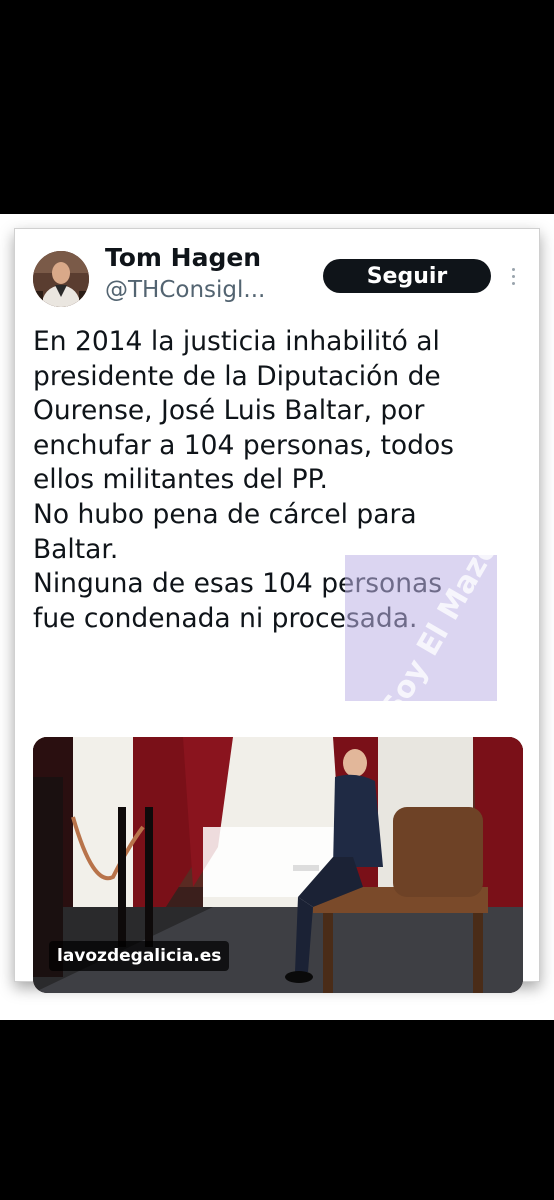  What do you see at coordinates (243, 445) in the screenshot?
I see `tweet-text-line: enchufar a 104 personas, todos` at bounding box center [243, 445].